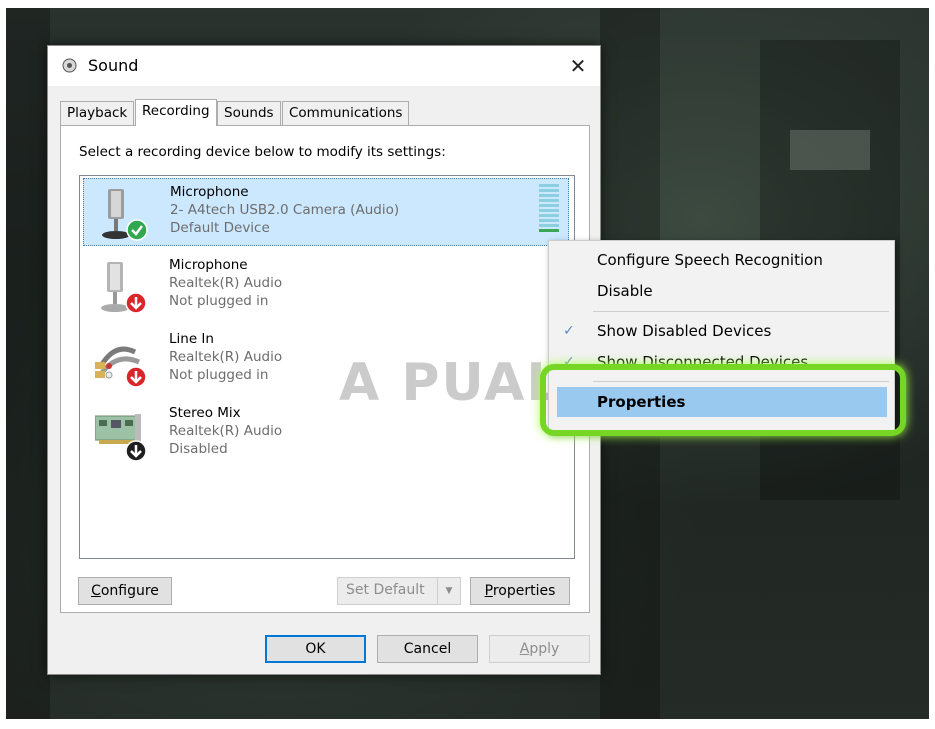 The image size is (935, 729). What do you see at coordinates (176, 112) in the screenshot?
I see `tab-recording: Recording` at bounding box center [176, 112].